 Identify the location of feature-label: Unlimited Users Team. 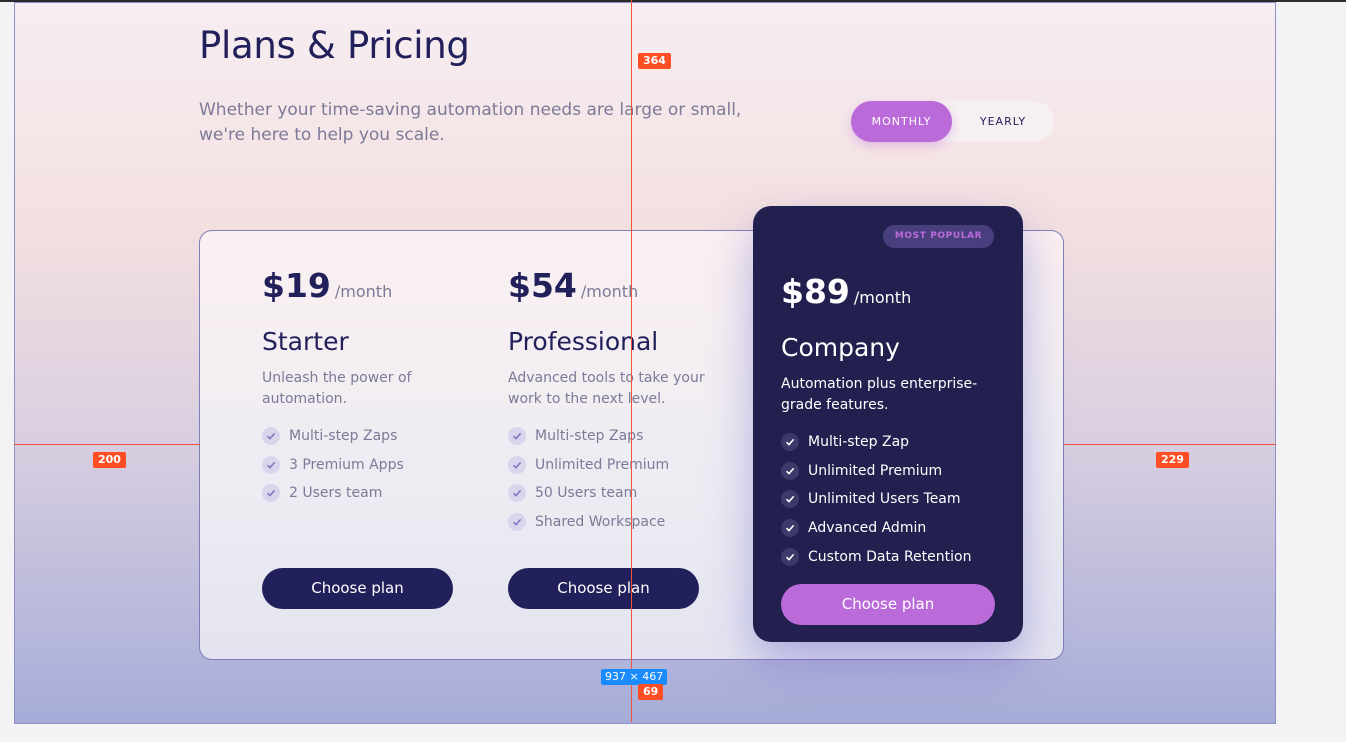
(884, 499).